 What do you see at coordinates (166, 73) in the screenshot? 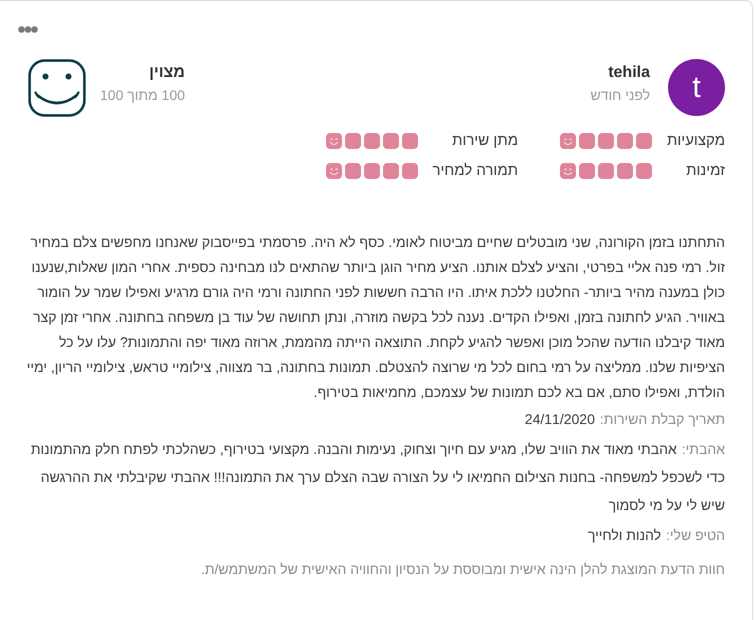
I see `score-label: מצוין` at bounding box center [166, 73].